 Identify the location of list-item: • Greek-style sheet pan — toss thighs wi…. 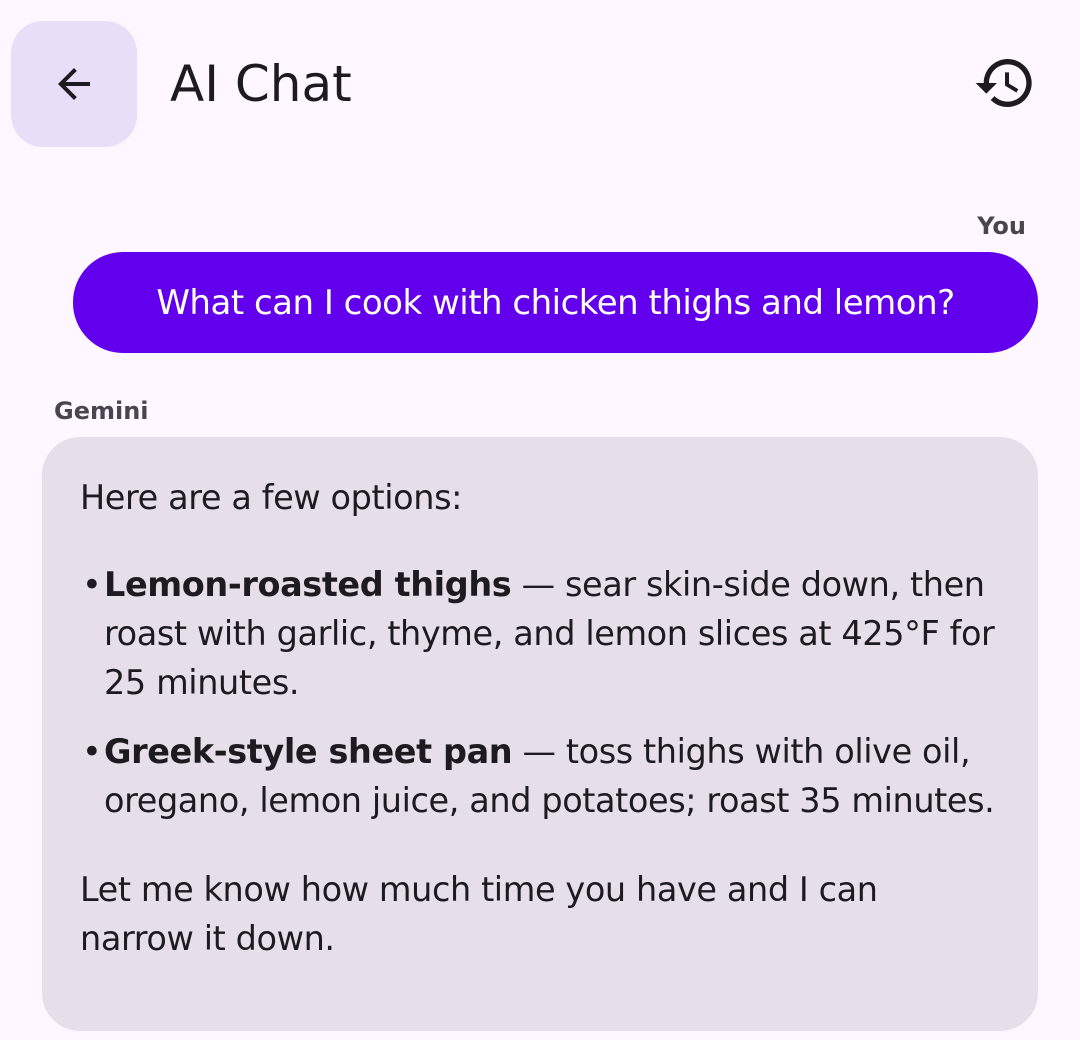
(540, 776).